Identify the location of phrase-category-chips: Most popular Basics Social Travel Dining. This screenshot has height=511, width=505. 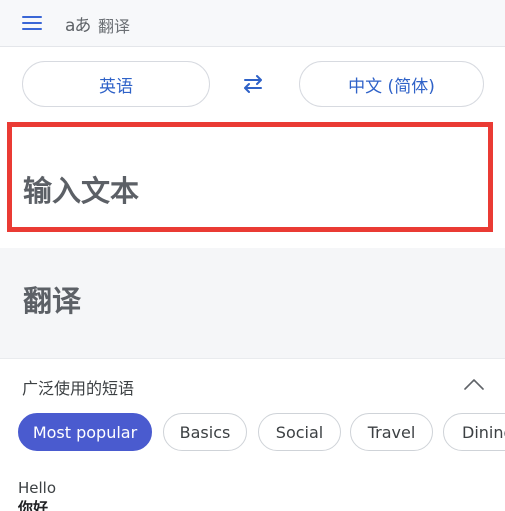
(261, 433).